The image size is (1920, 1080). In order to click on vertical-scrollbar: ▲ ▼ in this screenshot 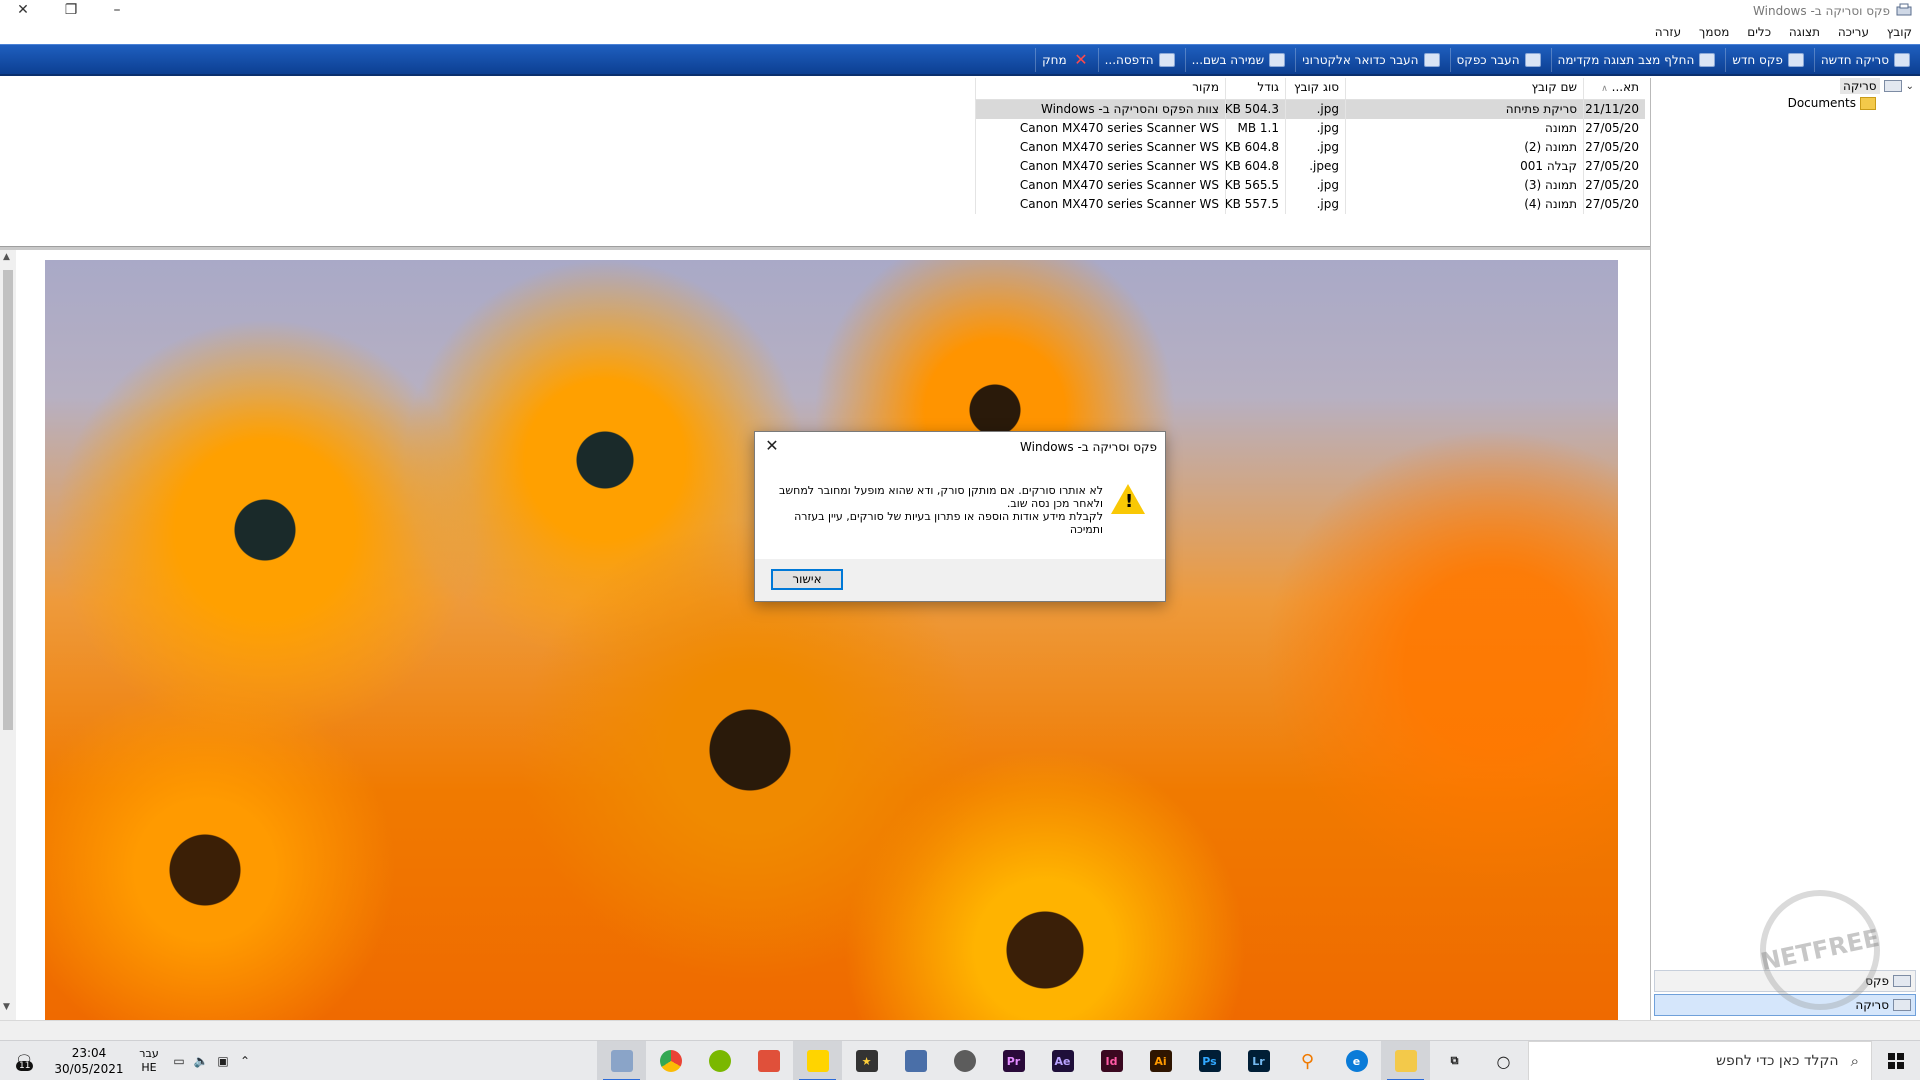, I will do `click(8, 635)`.